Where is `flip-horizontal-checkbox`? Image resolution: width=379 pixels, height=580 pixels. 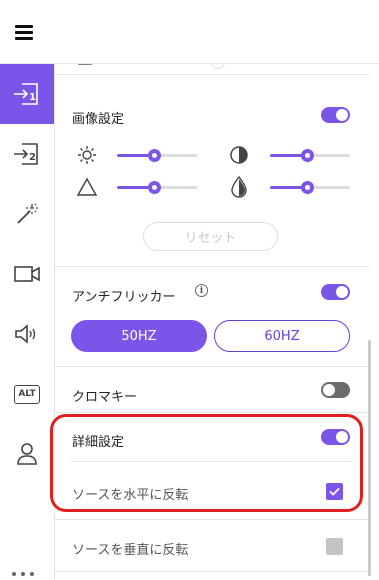 flip-horizontal-checkbox is located at coordinates (334, 491).